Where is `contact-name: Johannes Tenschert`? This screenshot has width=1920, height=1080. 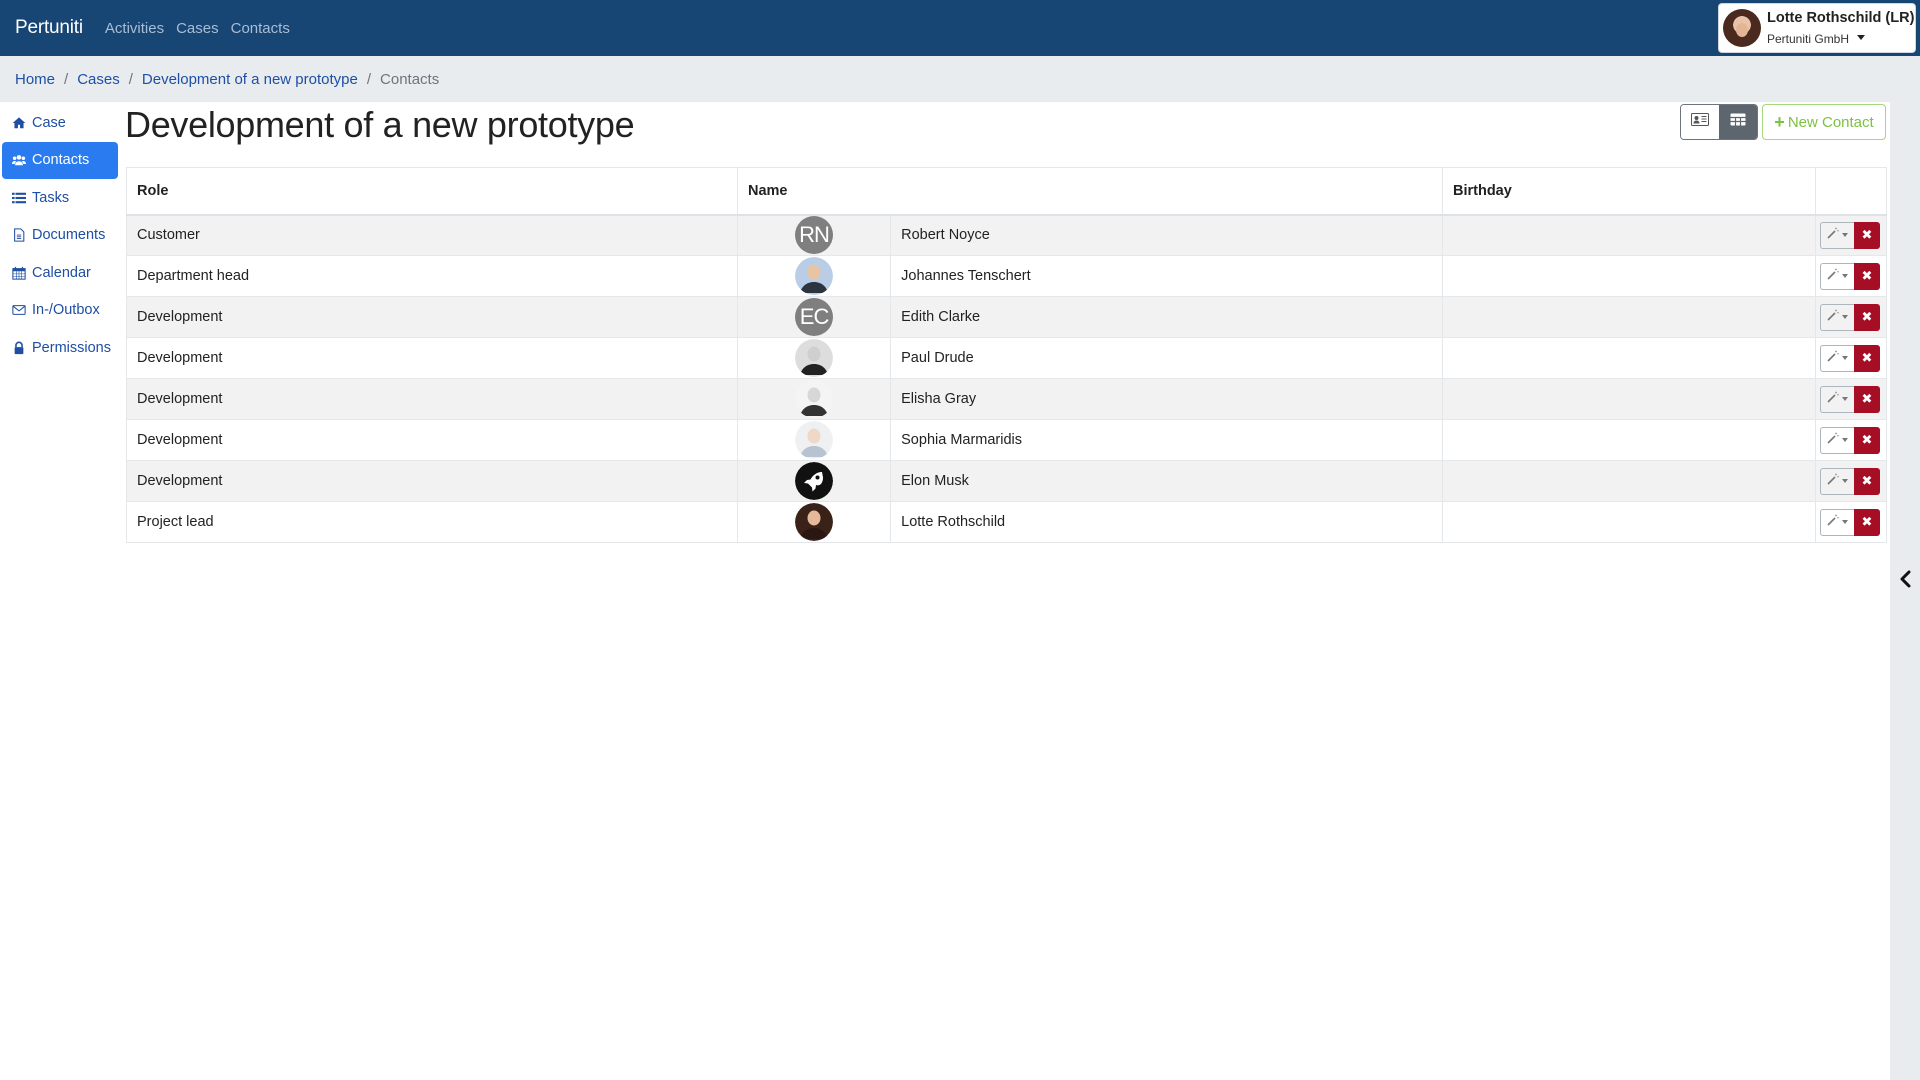 contact-name: Johannes Tenschert is located at coordinates (1166, 276).